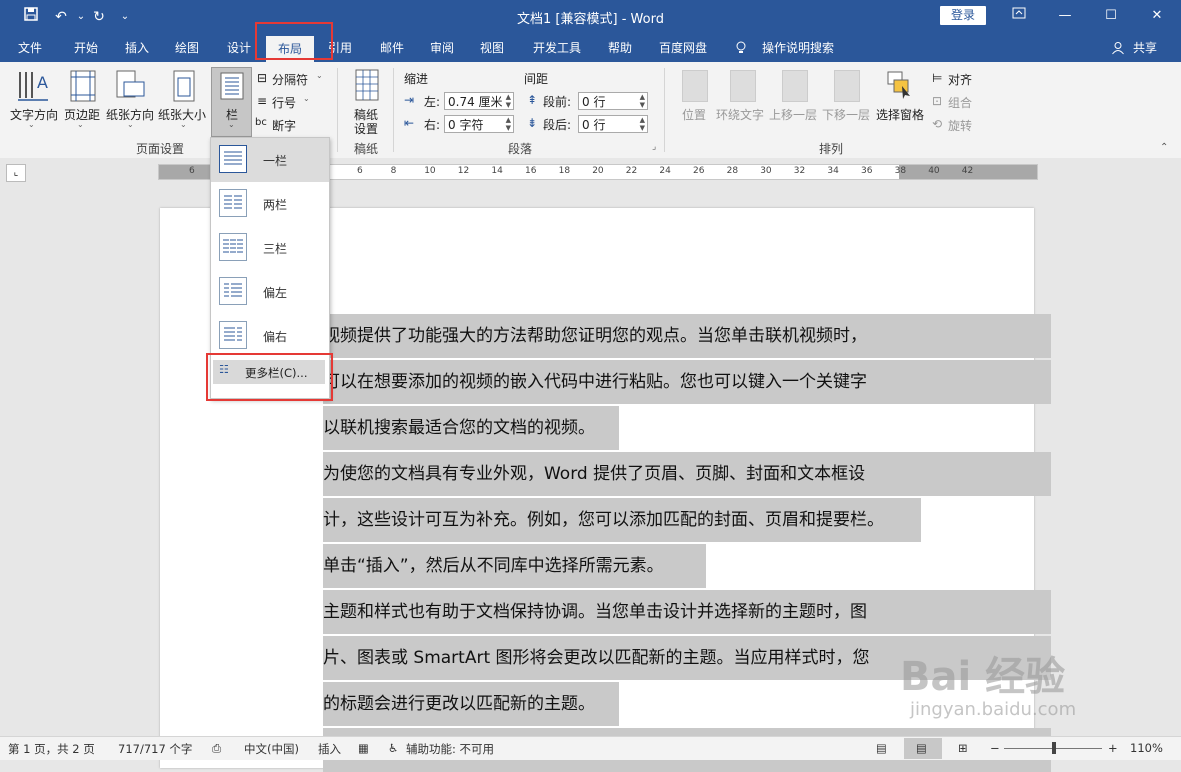 The width and height of the screenshot is (1181, 772). What do you see at coordinates (155, 749) in the screenshot?
I see `word-count: 717/717 个字` at bounding box center [155, 749].